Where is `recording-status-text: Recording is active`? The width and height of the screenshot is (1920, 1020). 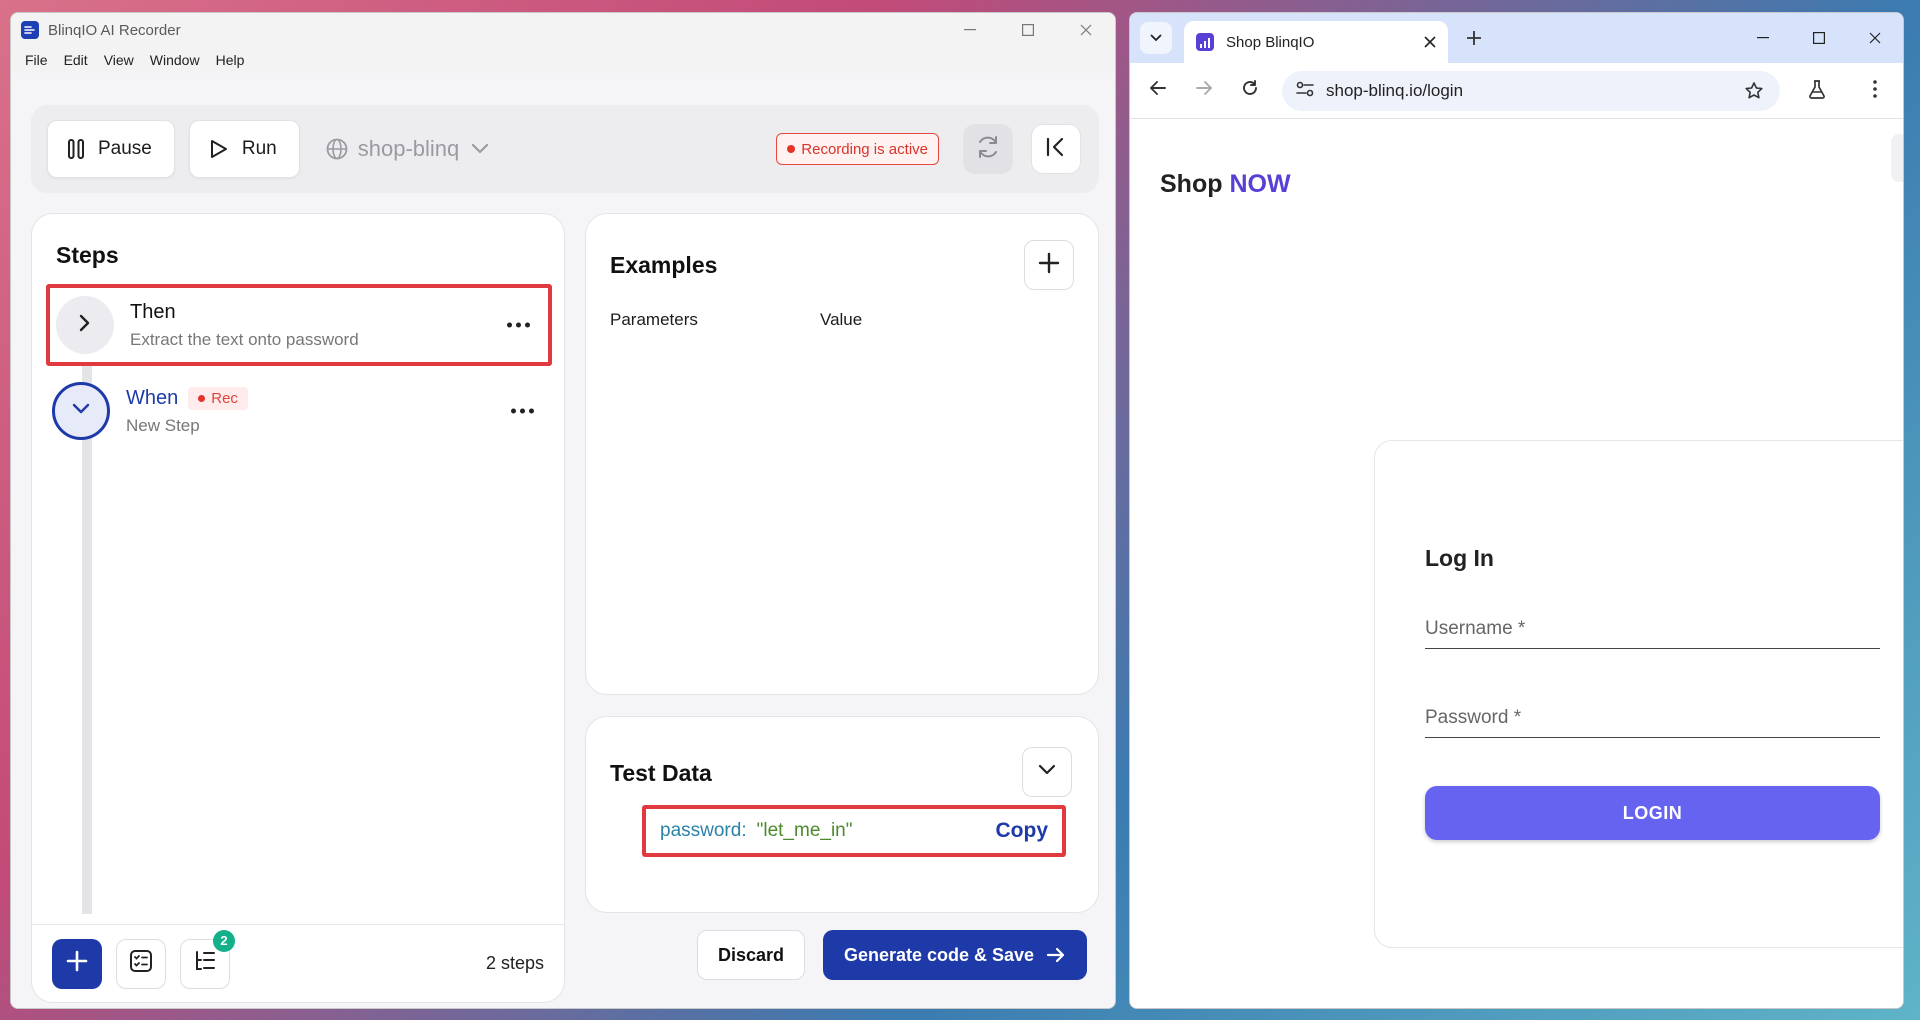
recording-status-text: Recording is active is located at coordinates (864, 149).